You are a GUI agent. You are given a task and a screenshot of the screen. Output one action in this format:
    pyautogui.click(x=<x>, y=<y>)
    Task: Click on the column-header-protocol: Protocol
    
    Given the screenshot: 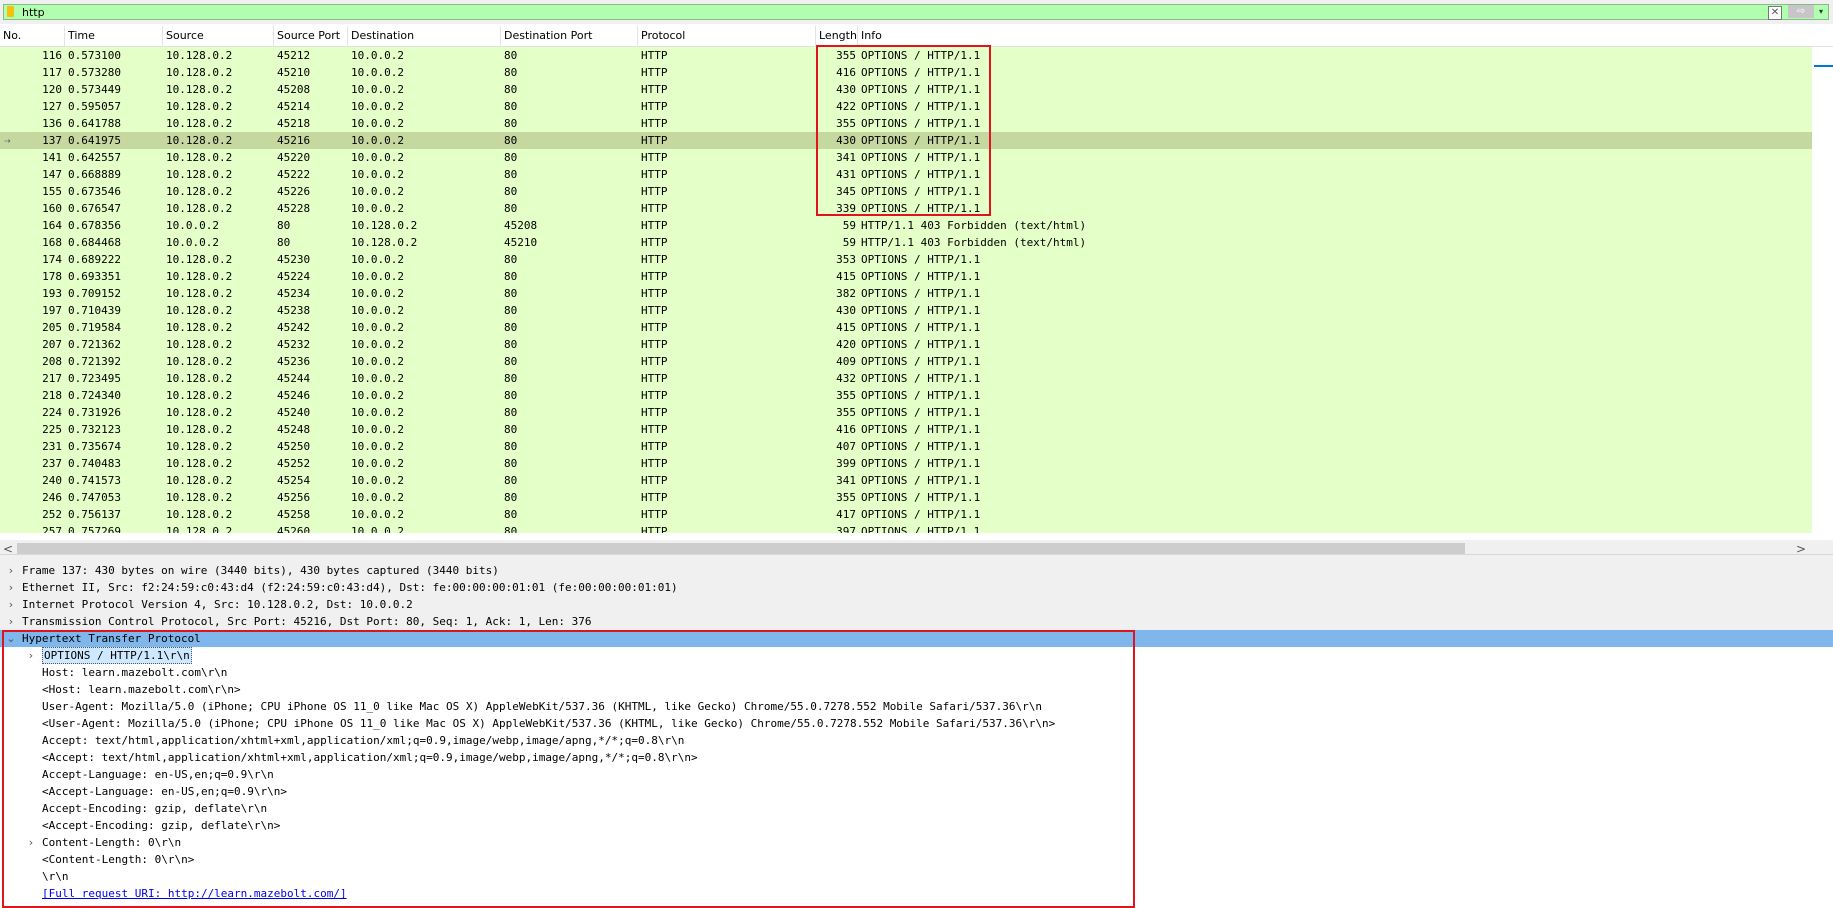 What is the action you would take?
    pyautogui.click(x=727, y=36)
    